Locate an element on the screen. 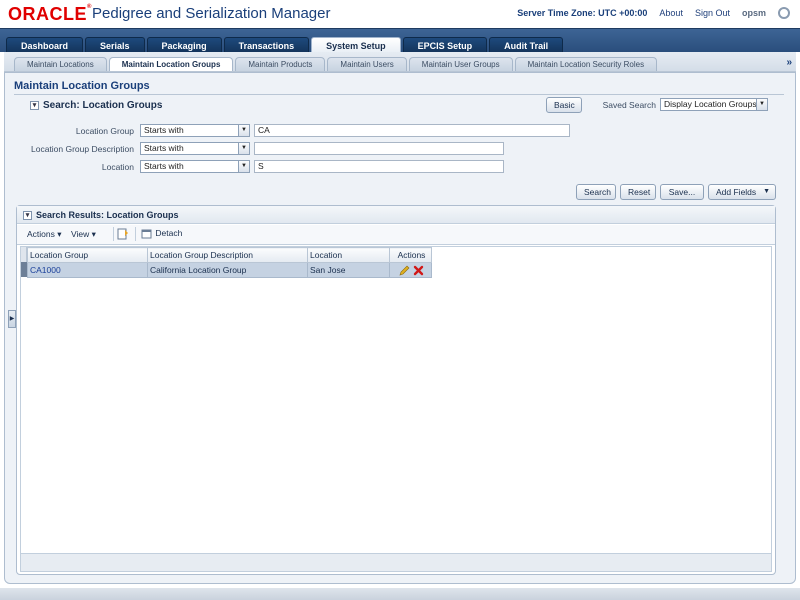 Image resolution: width=800 pixels, height=600 pixels. detach-button: Detach is located at coordinates (161, 233).